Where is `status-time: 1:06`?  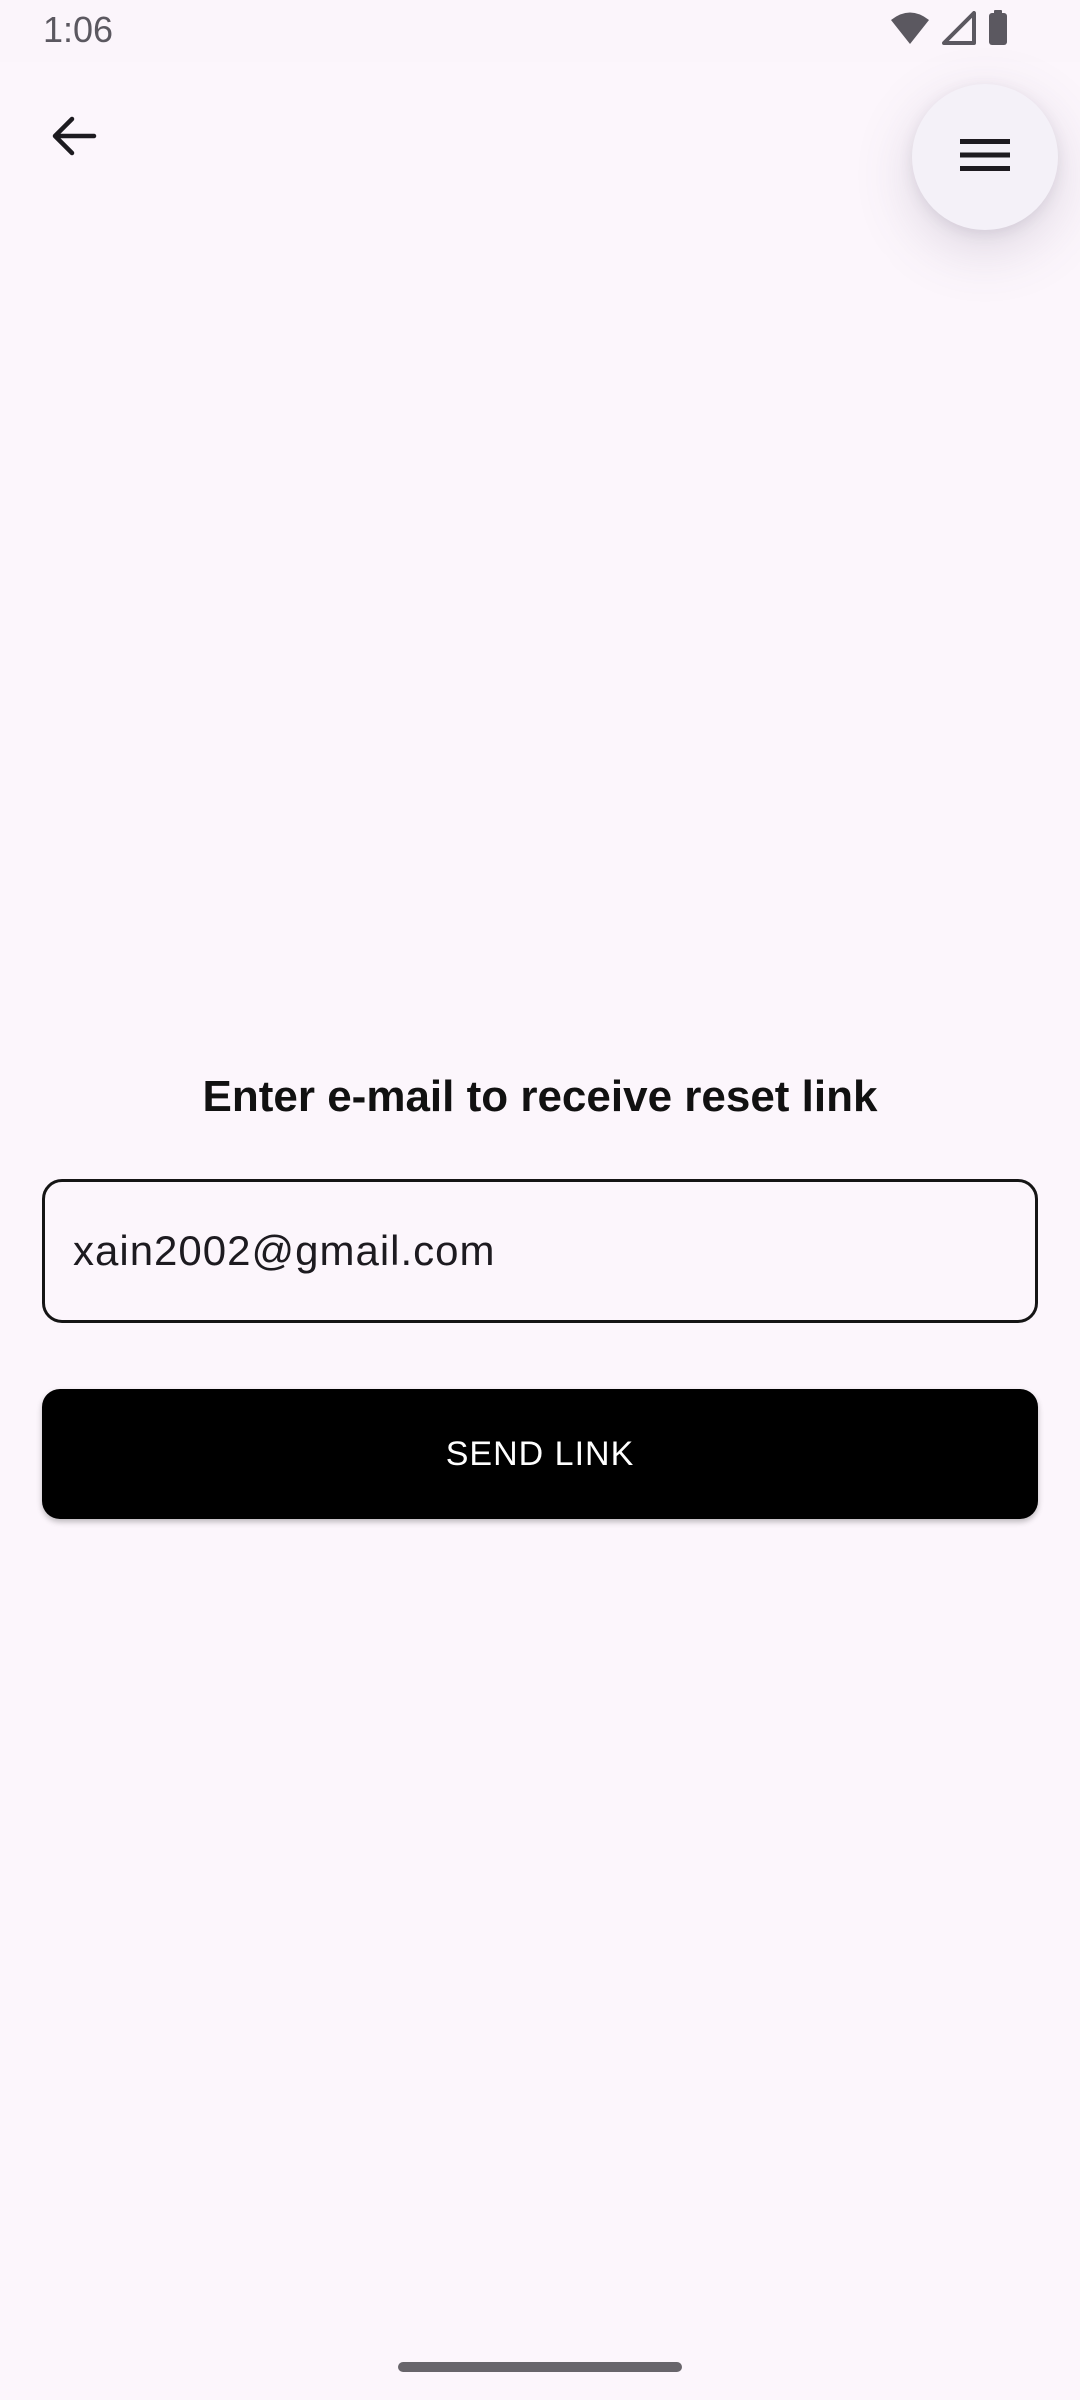 status-time: 1:06 is located at coordinates (78, 29).